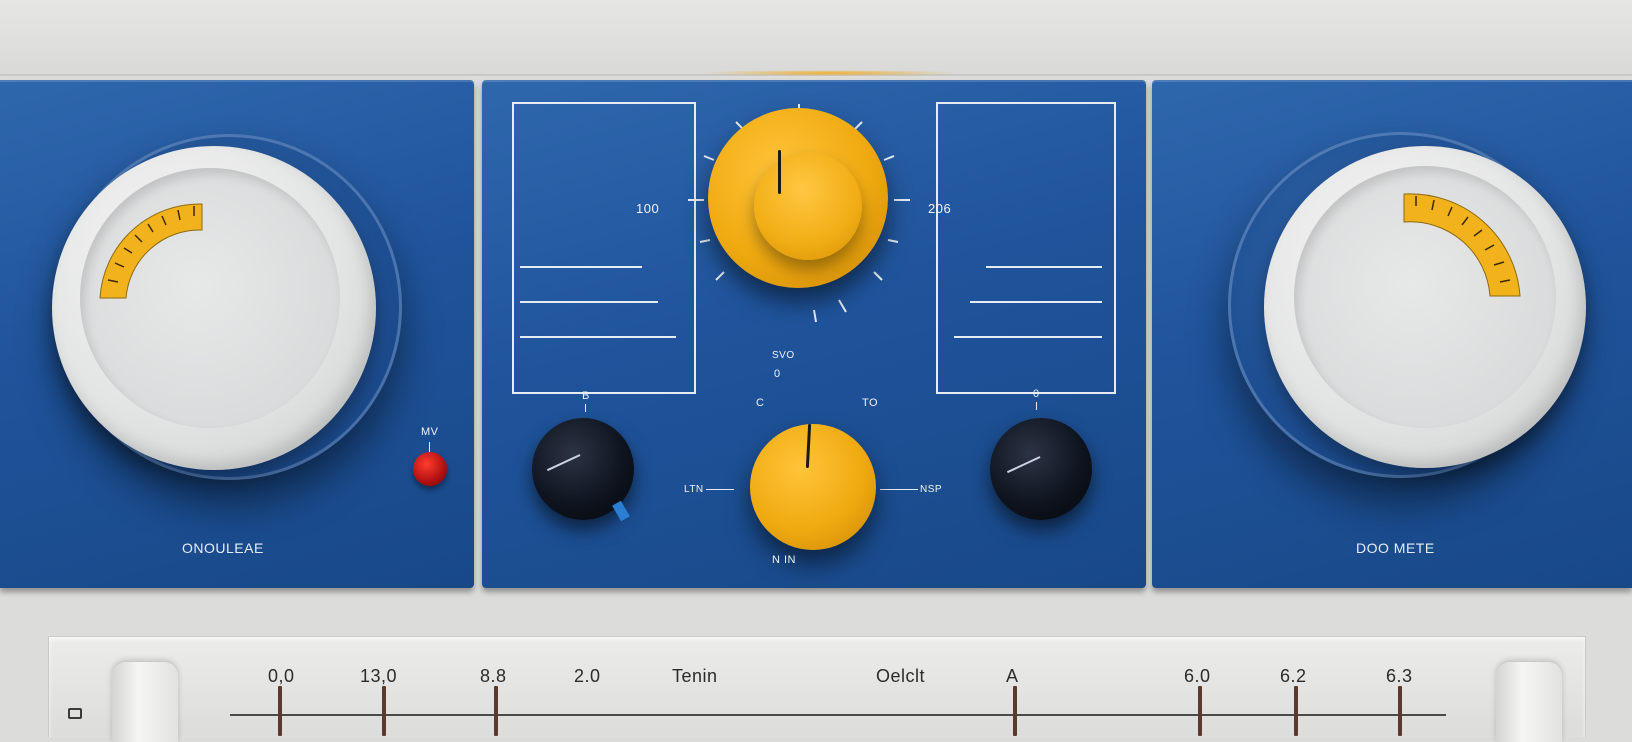  What do you see at coordinates (1529, 702) in the screenshot?
I see `right-slider-handle` at bounding box center [1529, 702].